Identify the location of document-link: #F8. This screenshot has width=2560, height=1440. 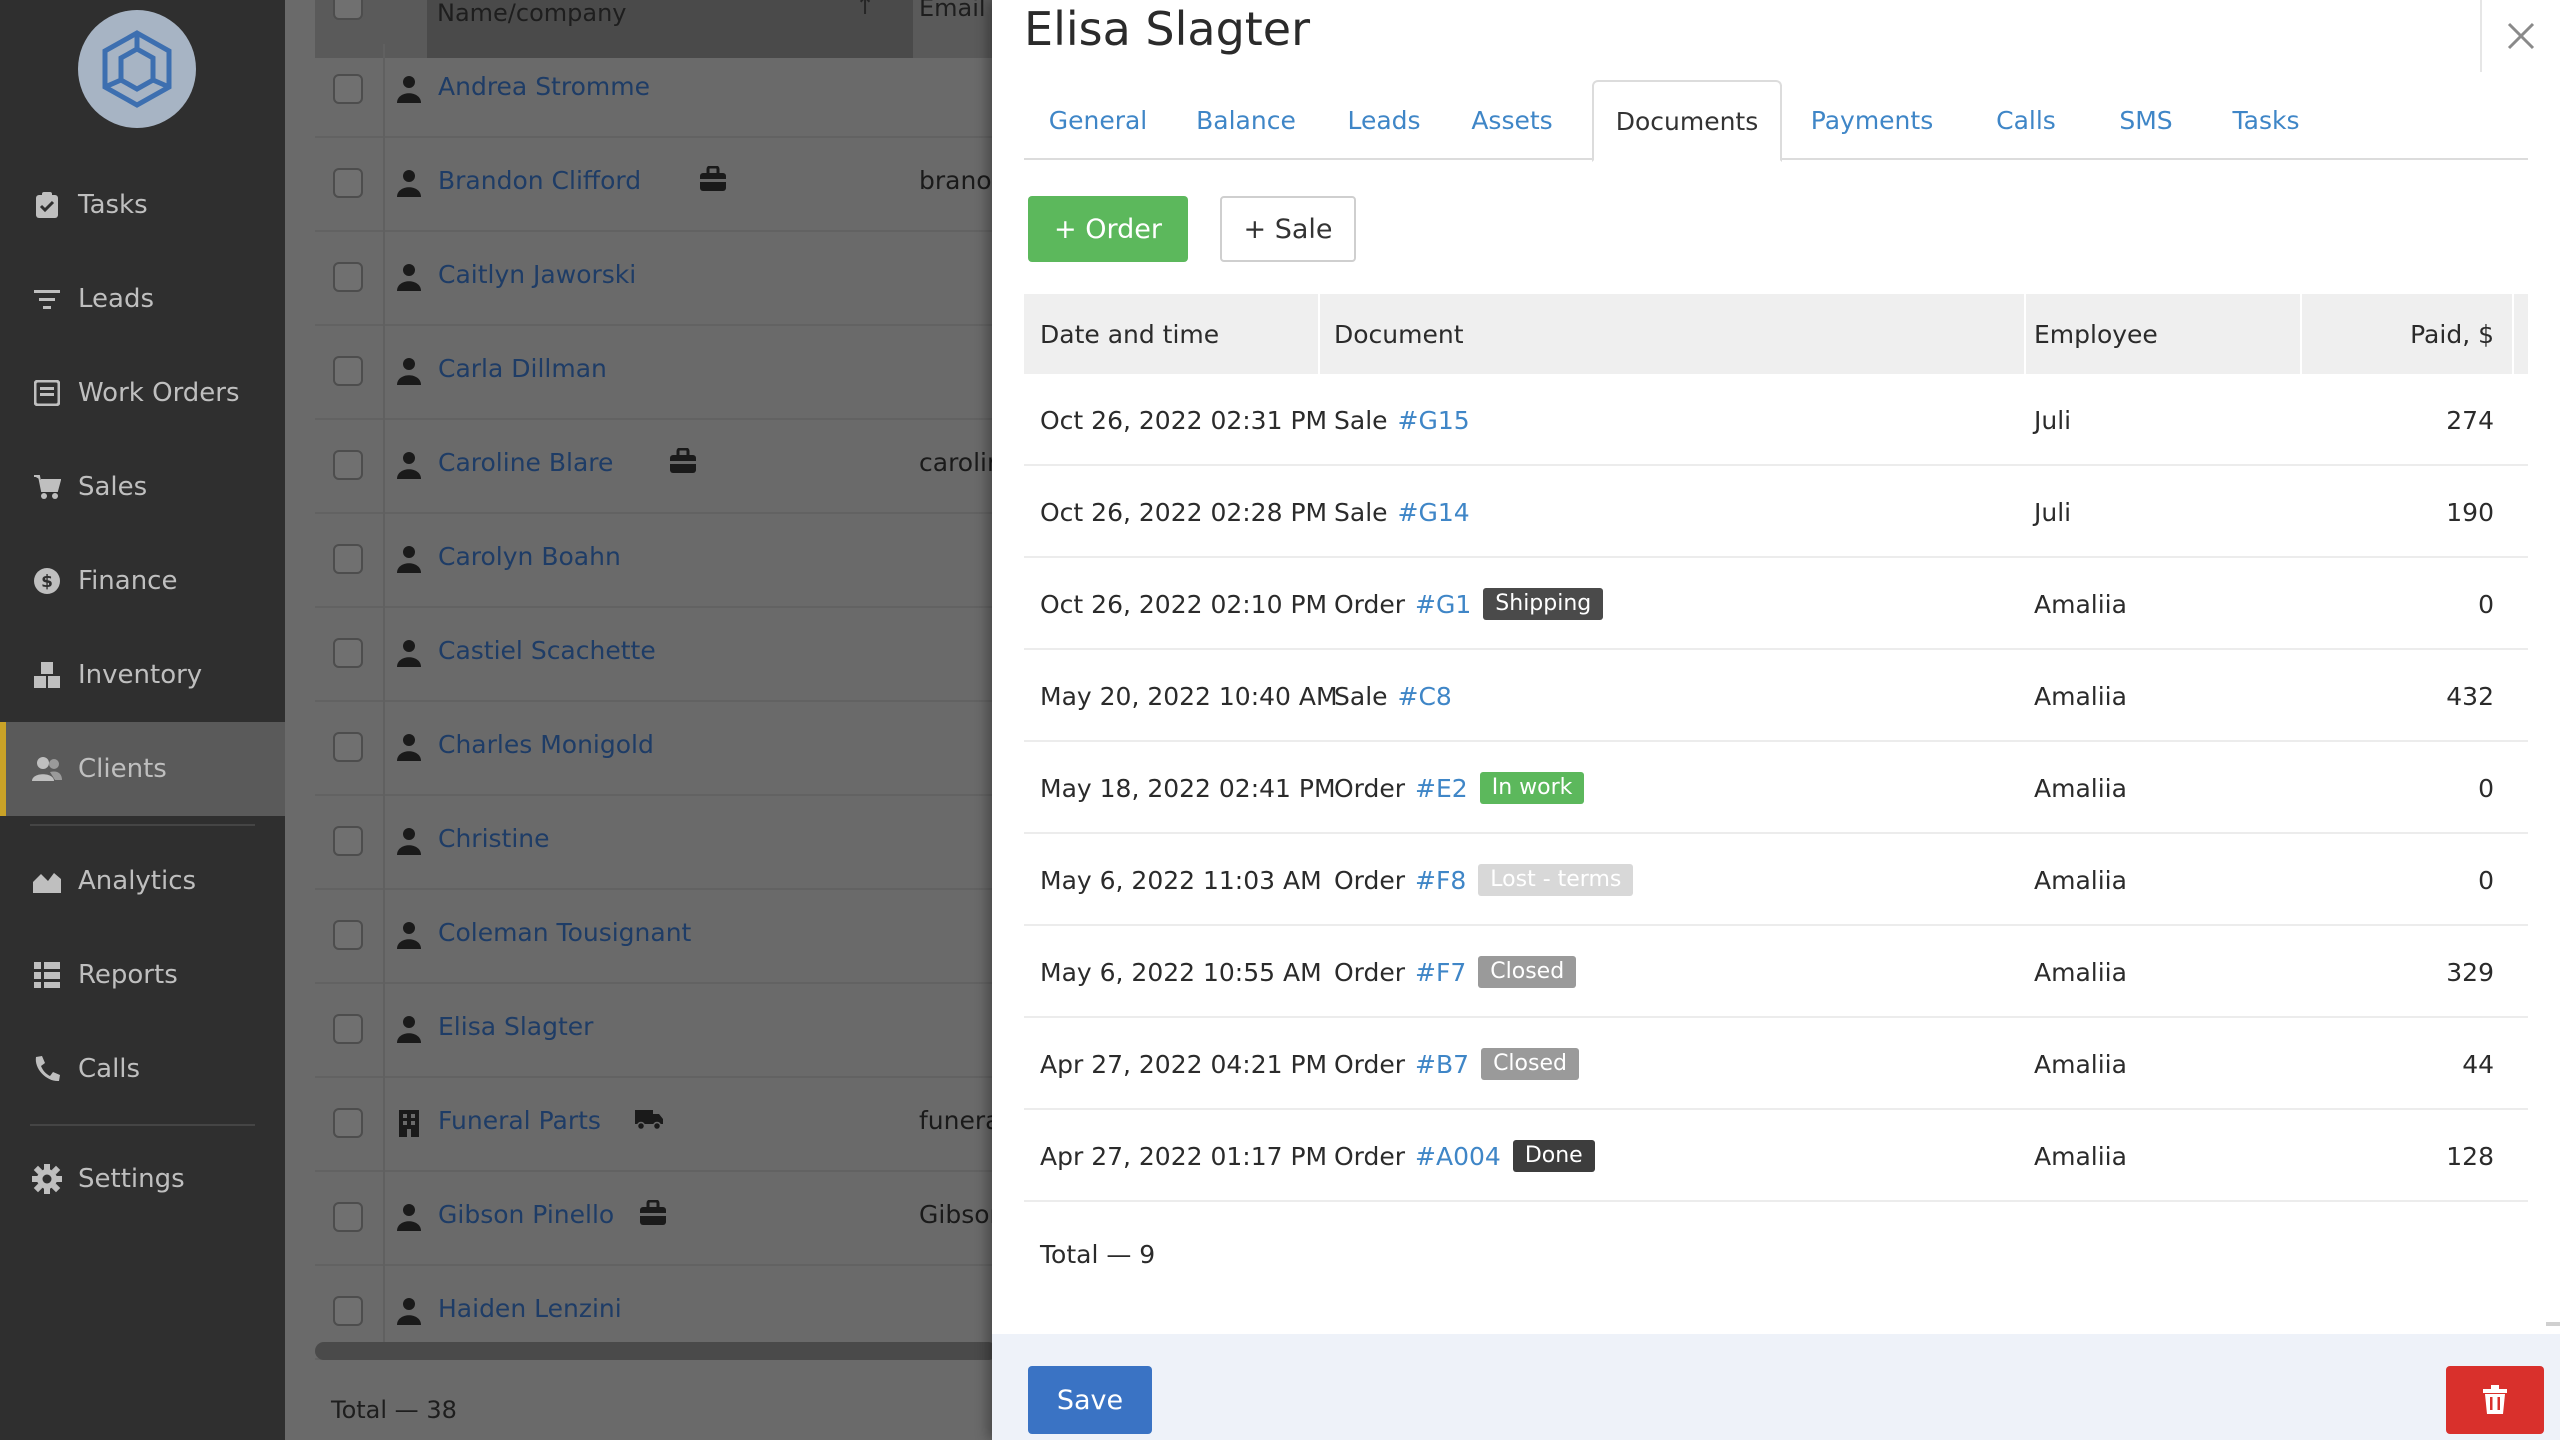
(1440, 880).